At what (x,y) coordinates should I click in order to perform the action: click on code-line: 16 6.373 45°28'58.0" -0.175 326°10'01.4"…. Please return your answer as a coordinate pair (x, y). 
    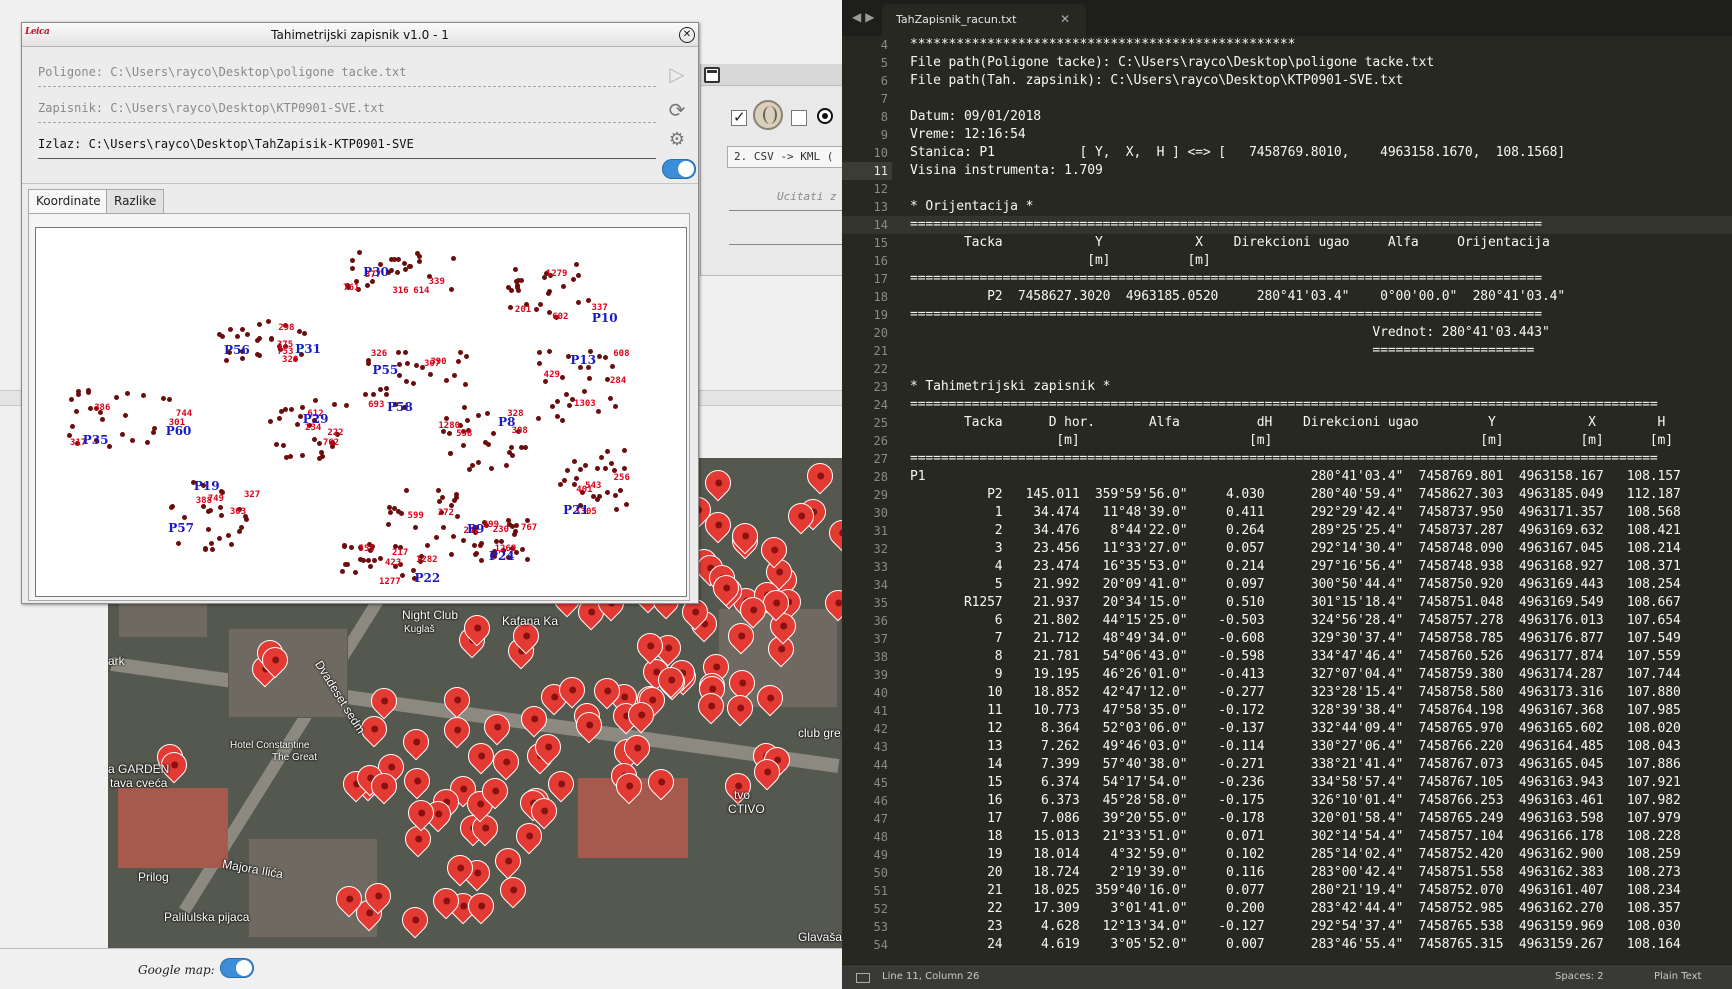
    Looking at the image, I should click on (1321, 801).